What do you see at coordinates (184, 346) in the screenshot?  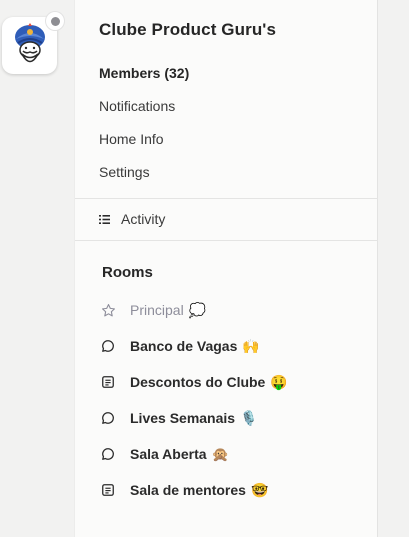 I see `room-label: Banco de Vagas` at bounding box center [184, 346].